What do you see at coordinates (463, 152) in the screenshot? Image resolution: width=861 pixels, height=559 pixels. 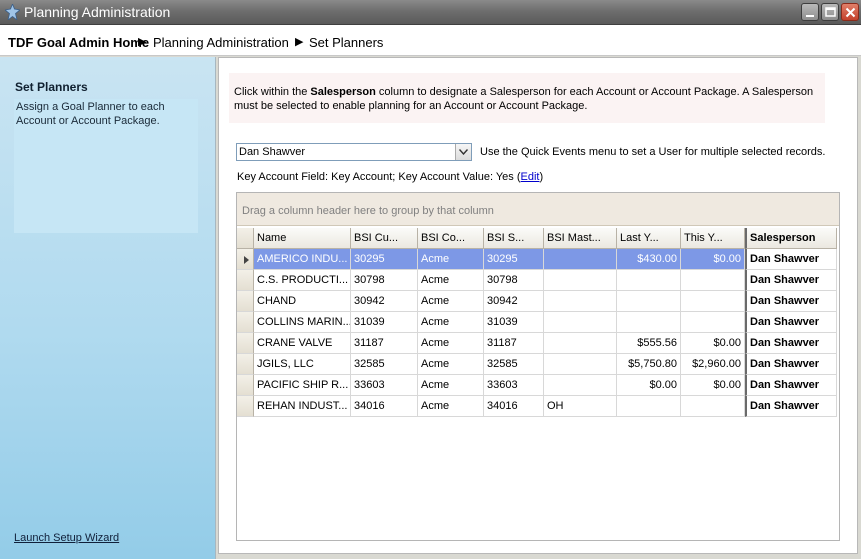 I see `dropdown-button` at bounding box center [463, 152].